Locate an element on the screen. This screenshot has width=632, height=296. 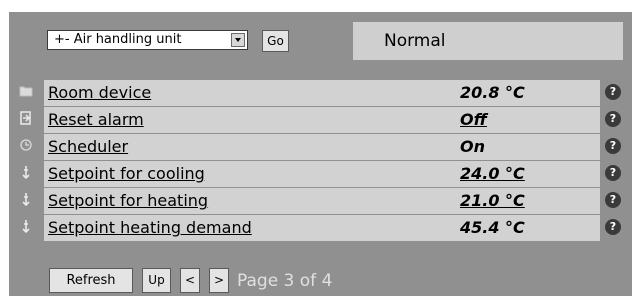
clock-icon is located at coordinates (26, 145).